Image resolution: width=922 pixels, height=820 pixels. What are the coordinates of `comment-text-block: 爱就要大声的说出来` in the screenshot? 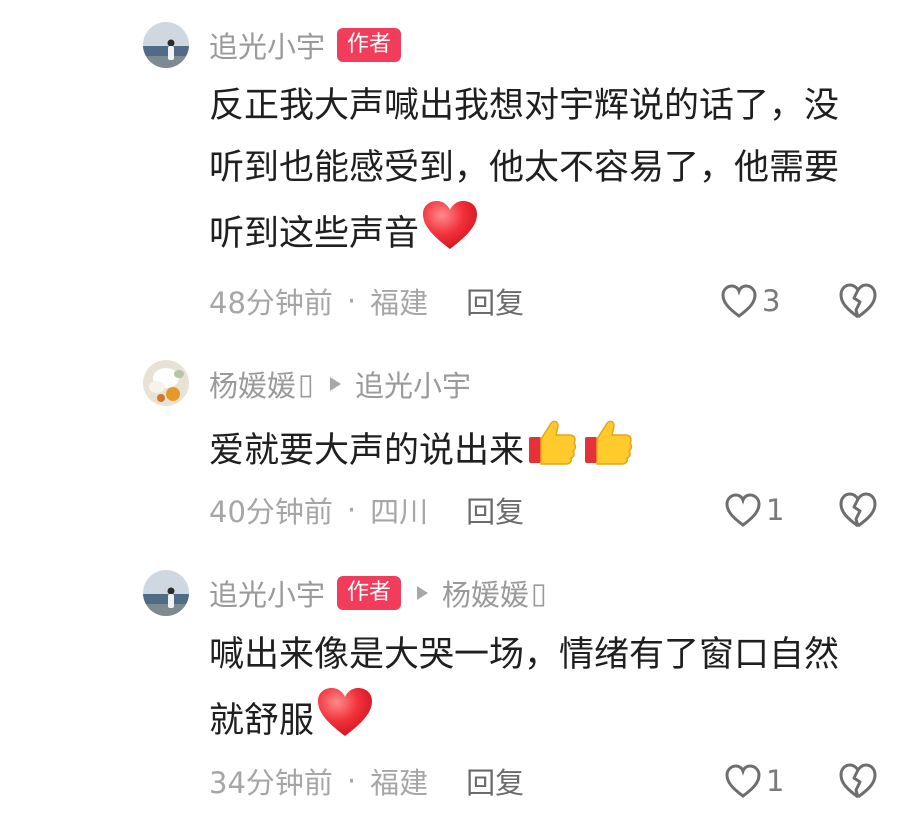 It's located at (534, 452).